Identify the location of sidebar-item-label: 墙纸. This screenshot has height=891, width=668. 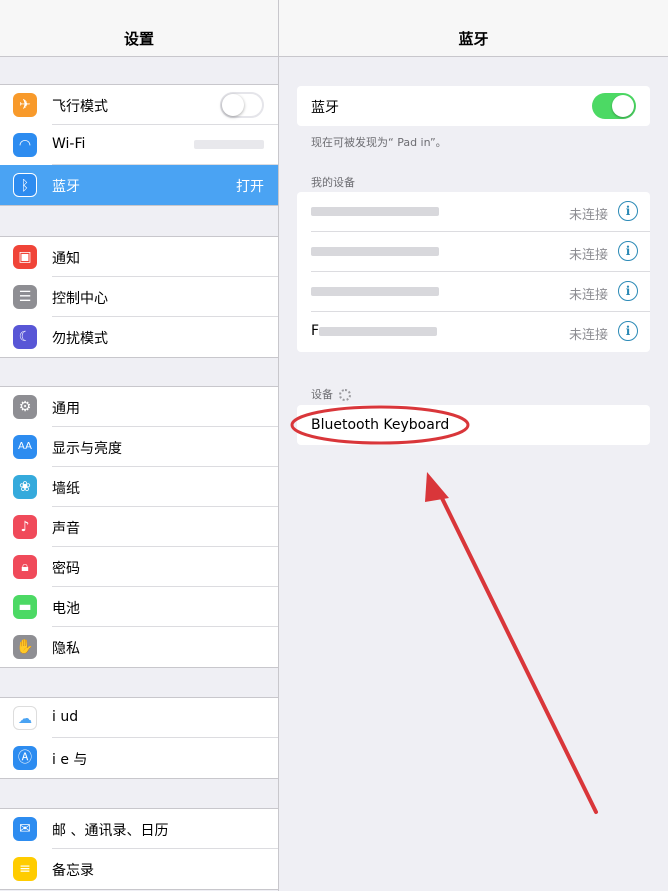
(66, 489).